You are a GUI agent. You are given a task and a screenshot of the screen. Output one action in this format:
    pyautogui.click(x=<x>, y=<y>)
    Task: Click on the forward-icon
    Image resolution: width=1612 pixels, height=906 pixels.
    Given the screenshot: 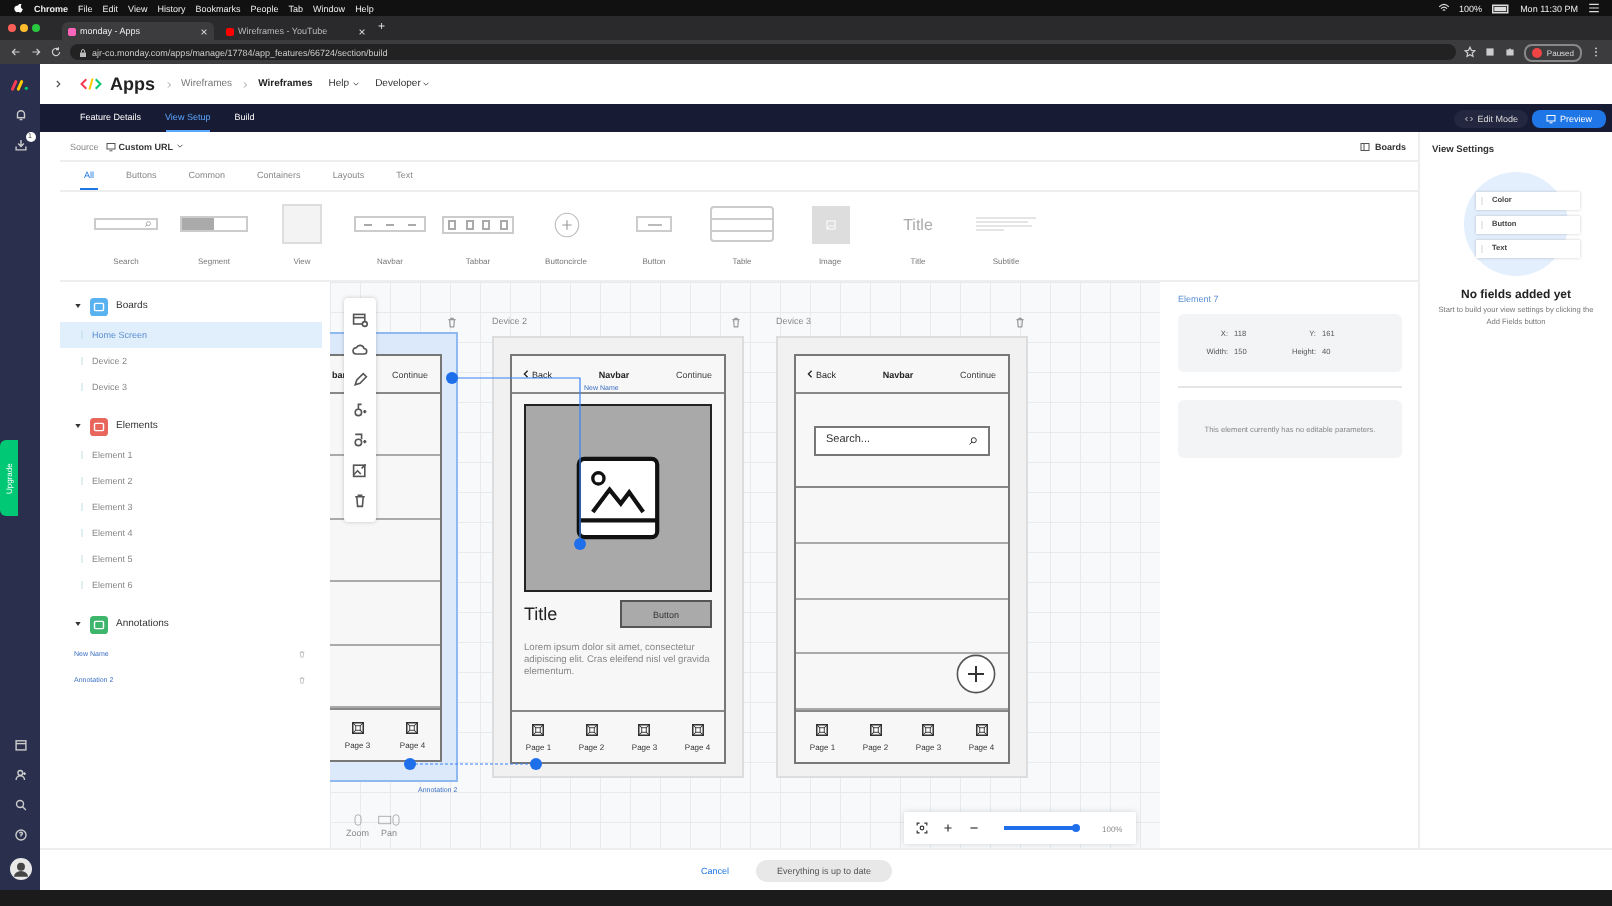 What is the action you would take?
    pyautogui.click(x=36, y=52)
    